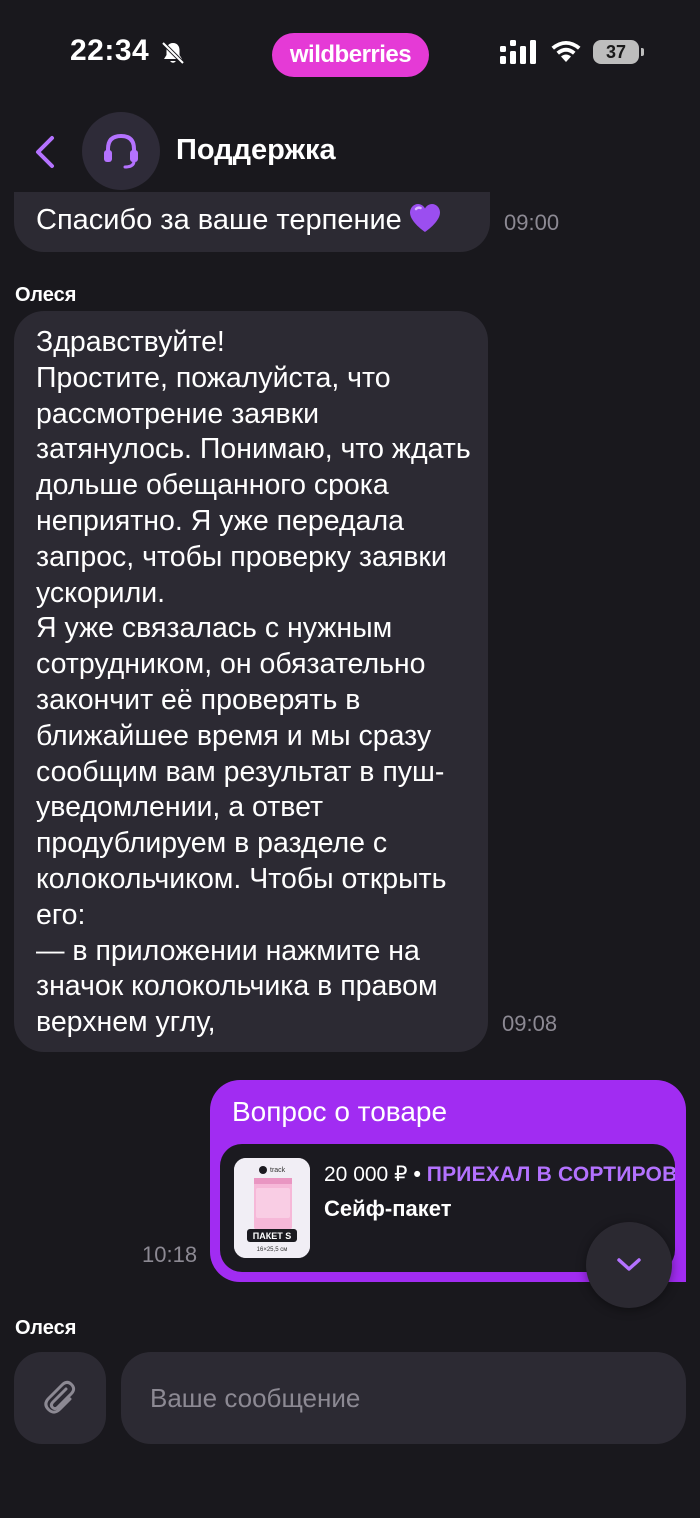 The height and width of the screenshot is (1518, 700). What do you see at coordinates (256, 150) in the screenshot?
I see `page-title: Поддержка` at bounding box center [256, 150].